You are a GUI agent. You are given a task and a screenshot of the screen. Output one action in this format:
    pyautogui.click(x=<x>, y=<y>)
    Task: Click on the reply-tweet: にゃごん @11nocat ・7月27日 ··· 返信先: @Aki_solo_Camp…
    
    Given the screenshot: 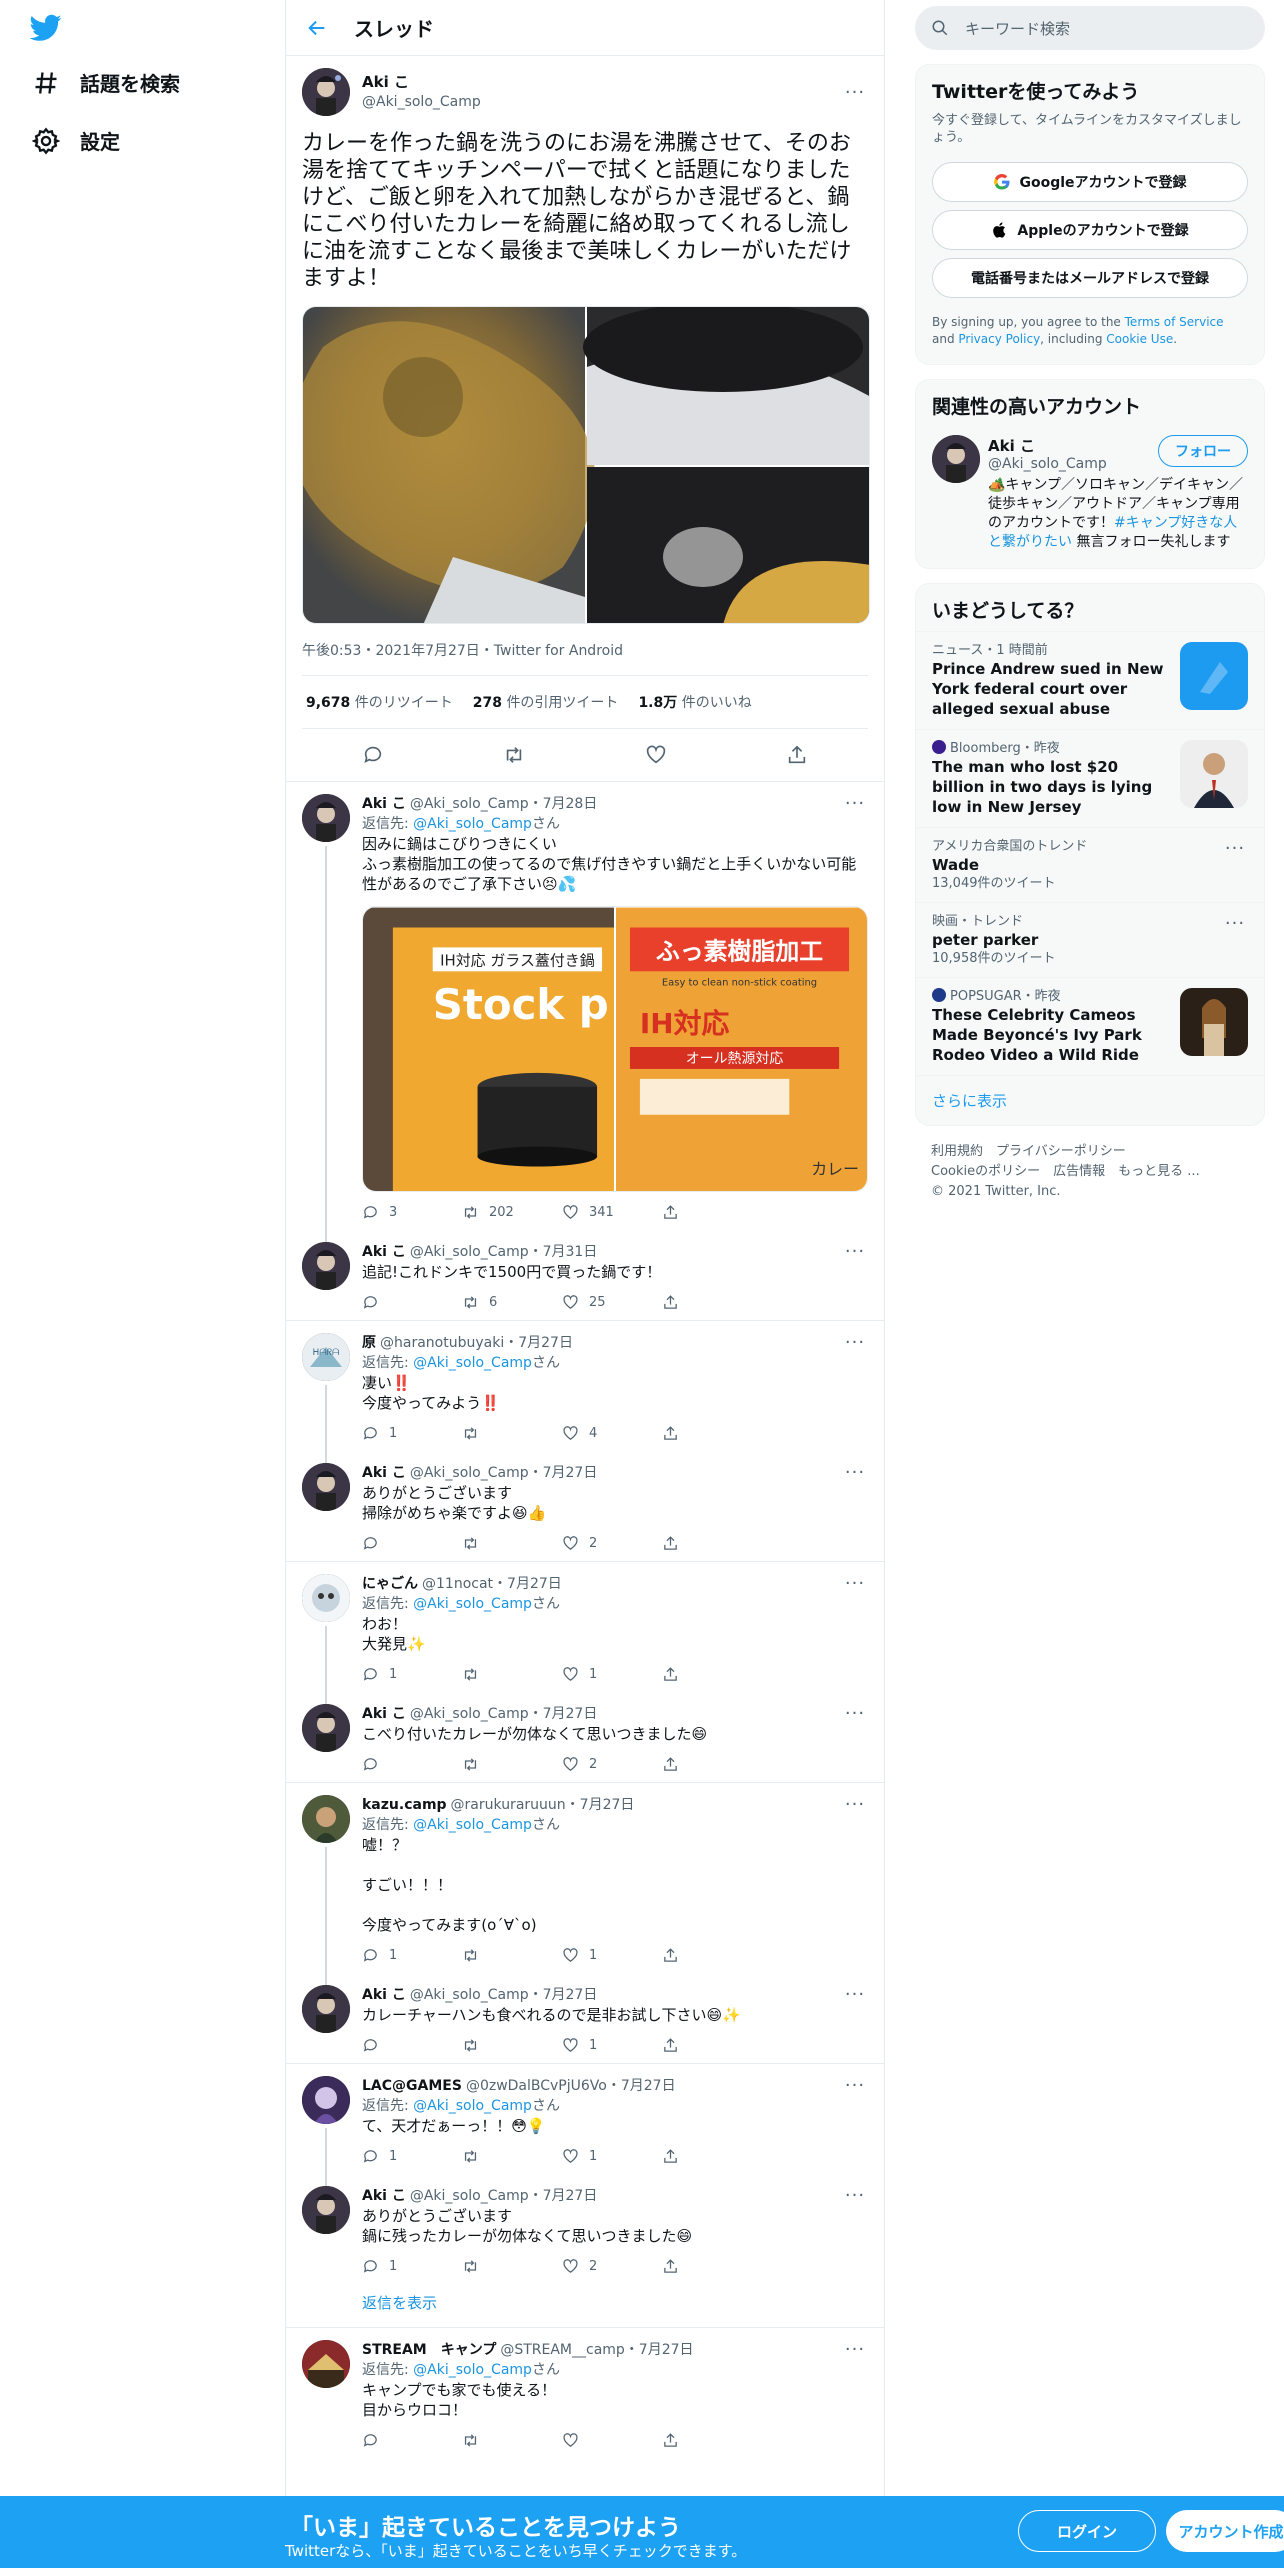 What is the action you would take?
    pyautogui.click(x=585, y=1633)
    